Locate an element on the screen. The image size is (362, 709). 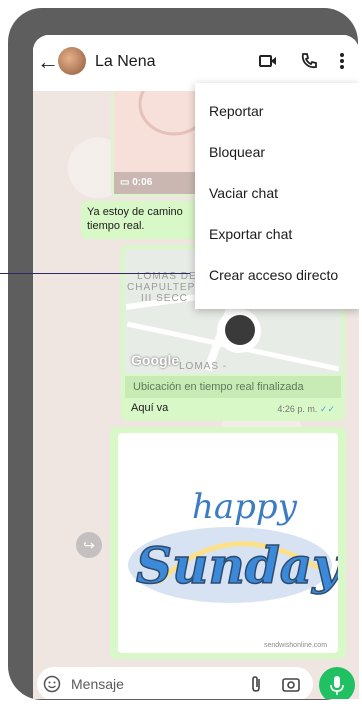
phone-icon is located at coordinates (309, 63).